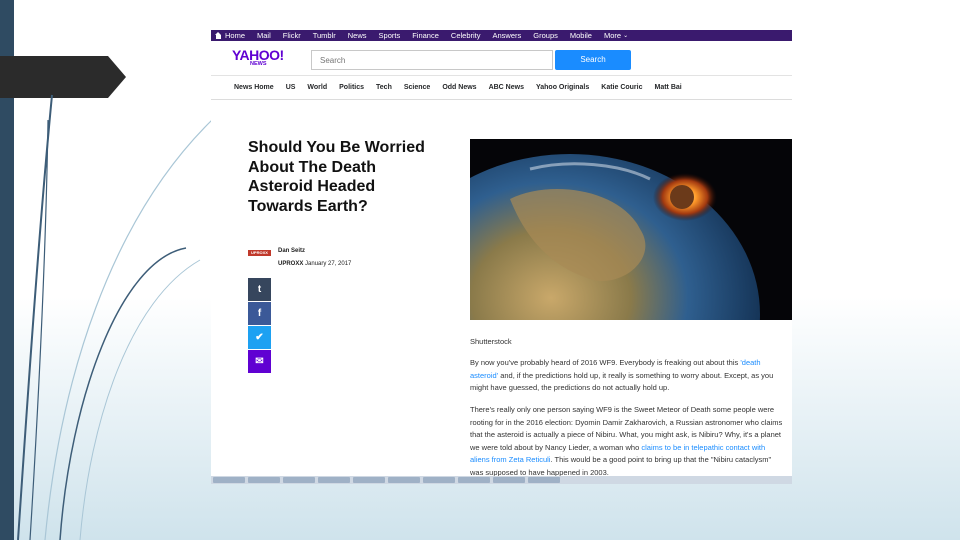 The image size is (960, 540). I want to click on article-publisher: UPROXX, so click(291, 264).